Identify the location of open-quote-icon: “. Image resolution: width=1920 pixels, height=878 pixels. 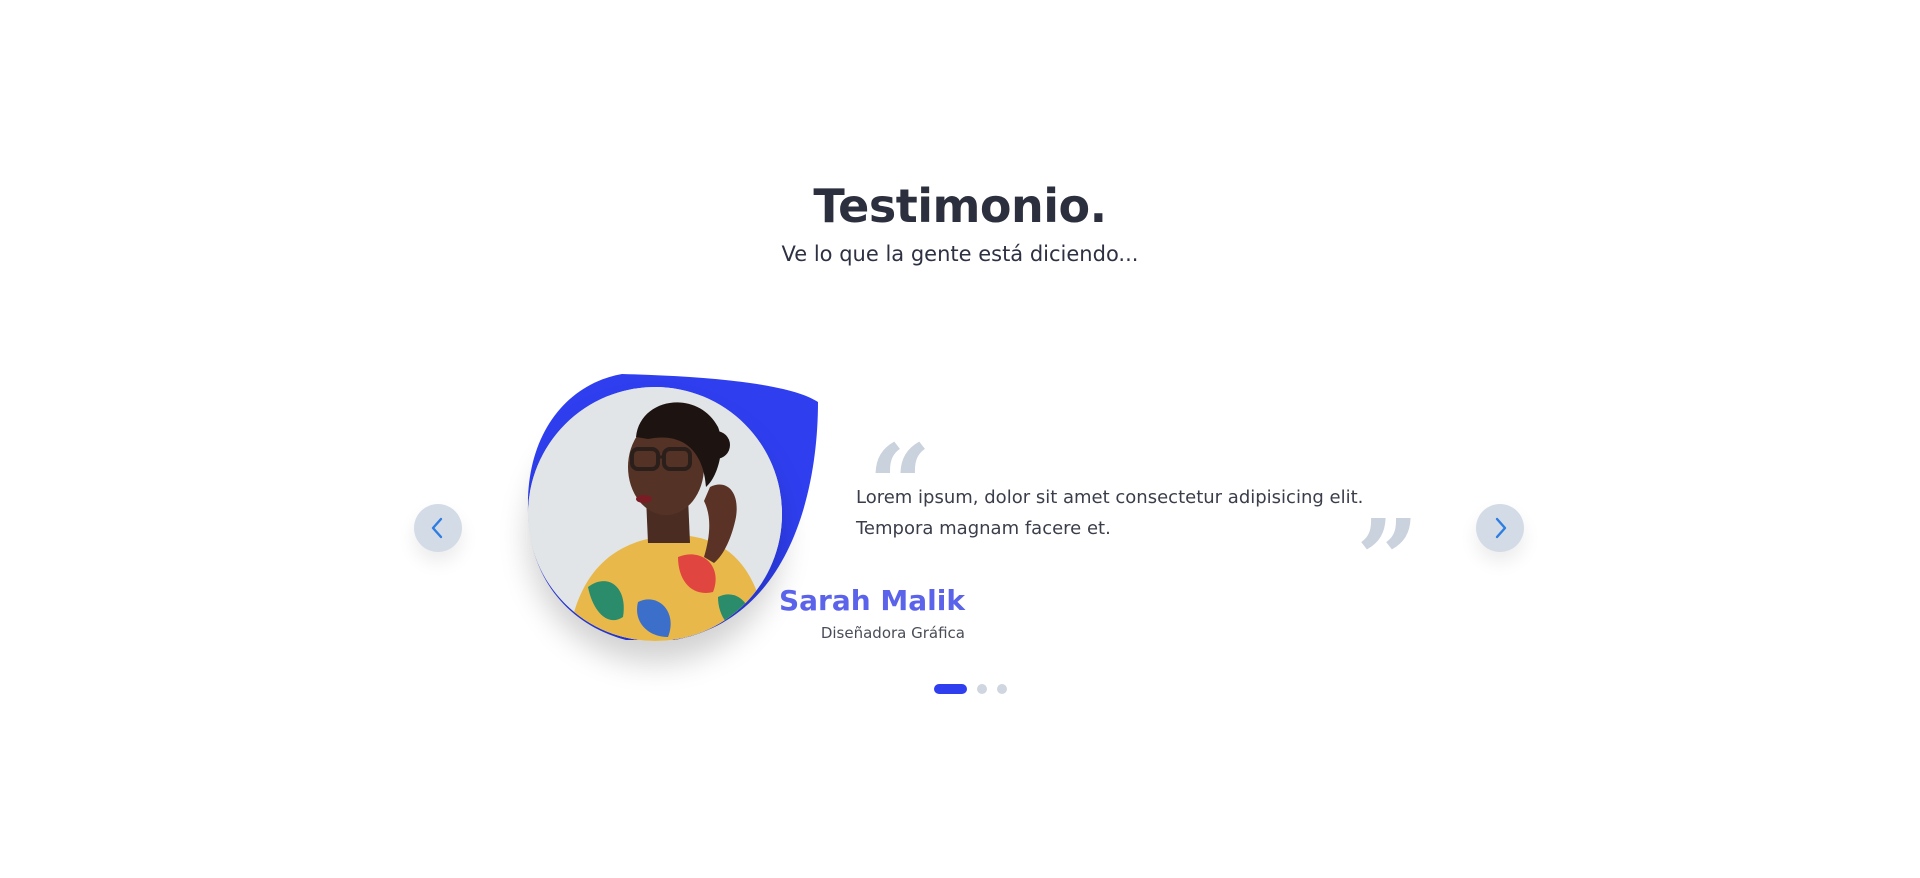
(899, 458).